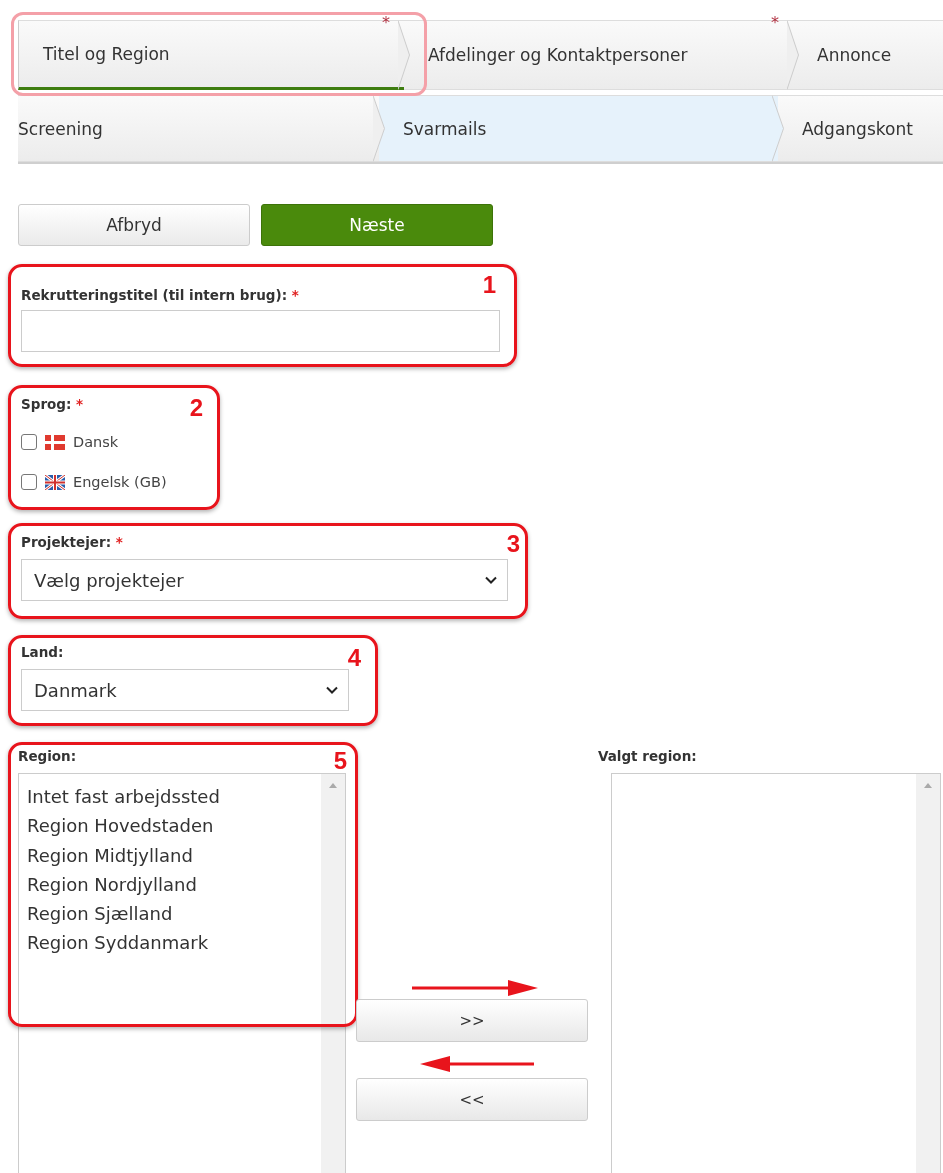 The width and height of the screenshot is (943, 1173). What do you see at coordinates (72, 542) in the screenshot?
I see `field-label: Projektejer: *` at bounding box center [72, 542].